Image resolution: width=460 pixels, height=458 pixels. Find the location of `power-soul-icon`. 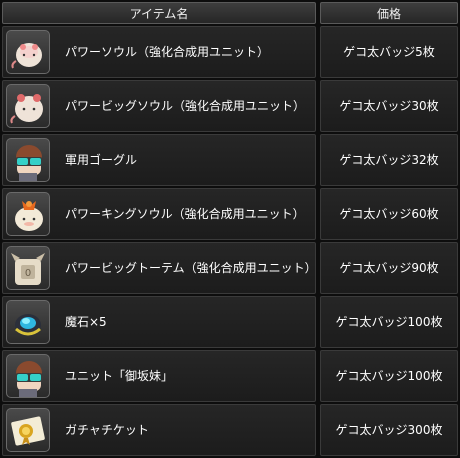

power-soul-icon is located at coordinates (28, 52).